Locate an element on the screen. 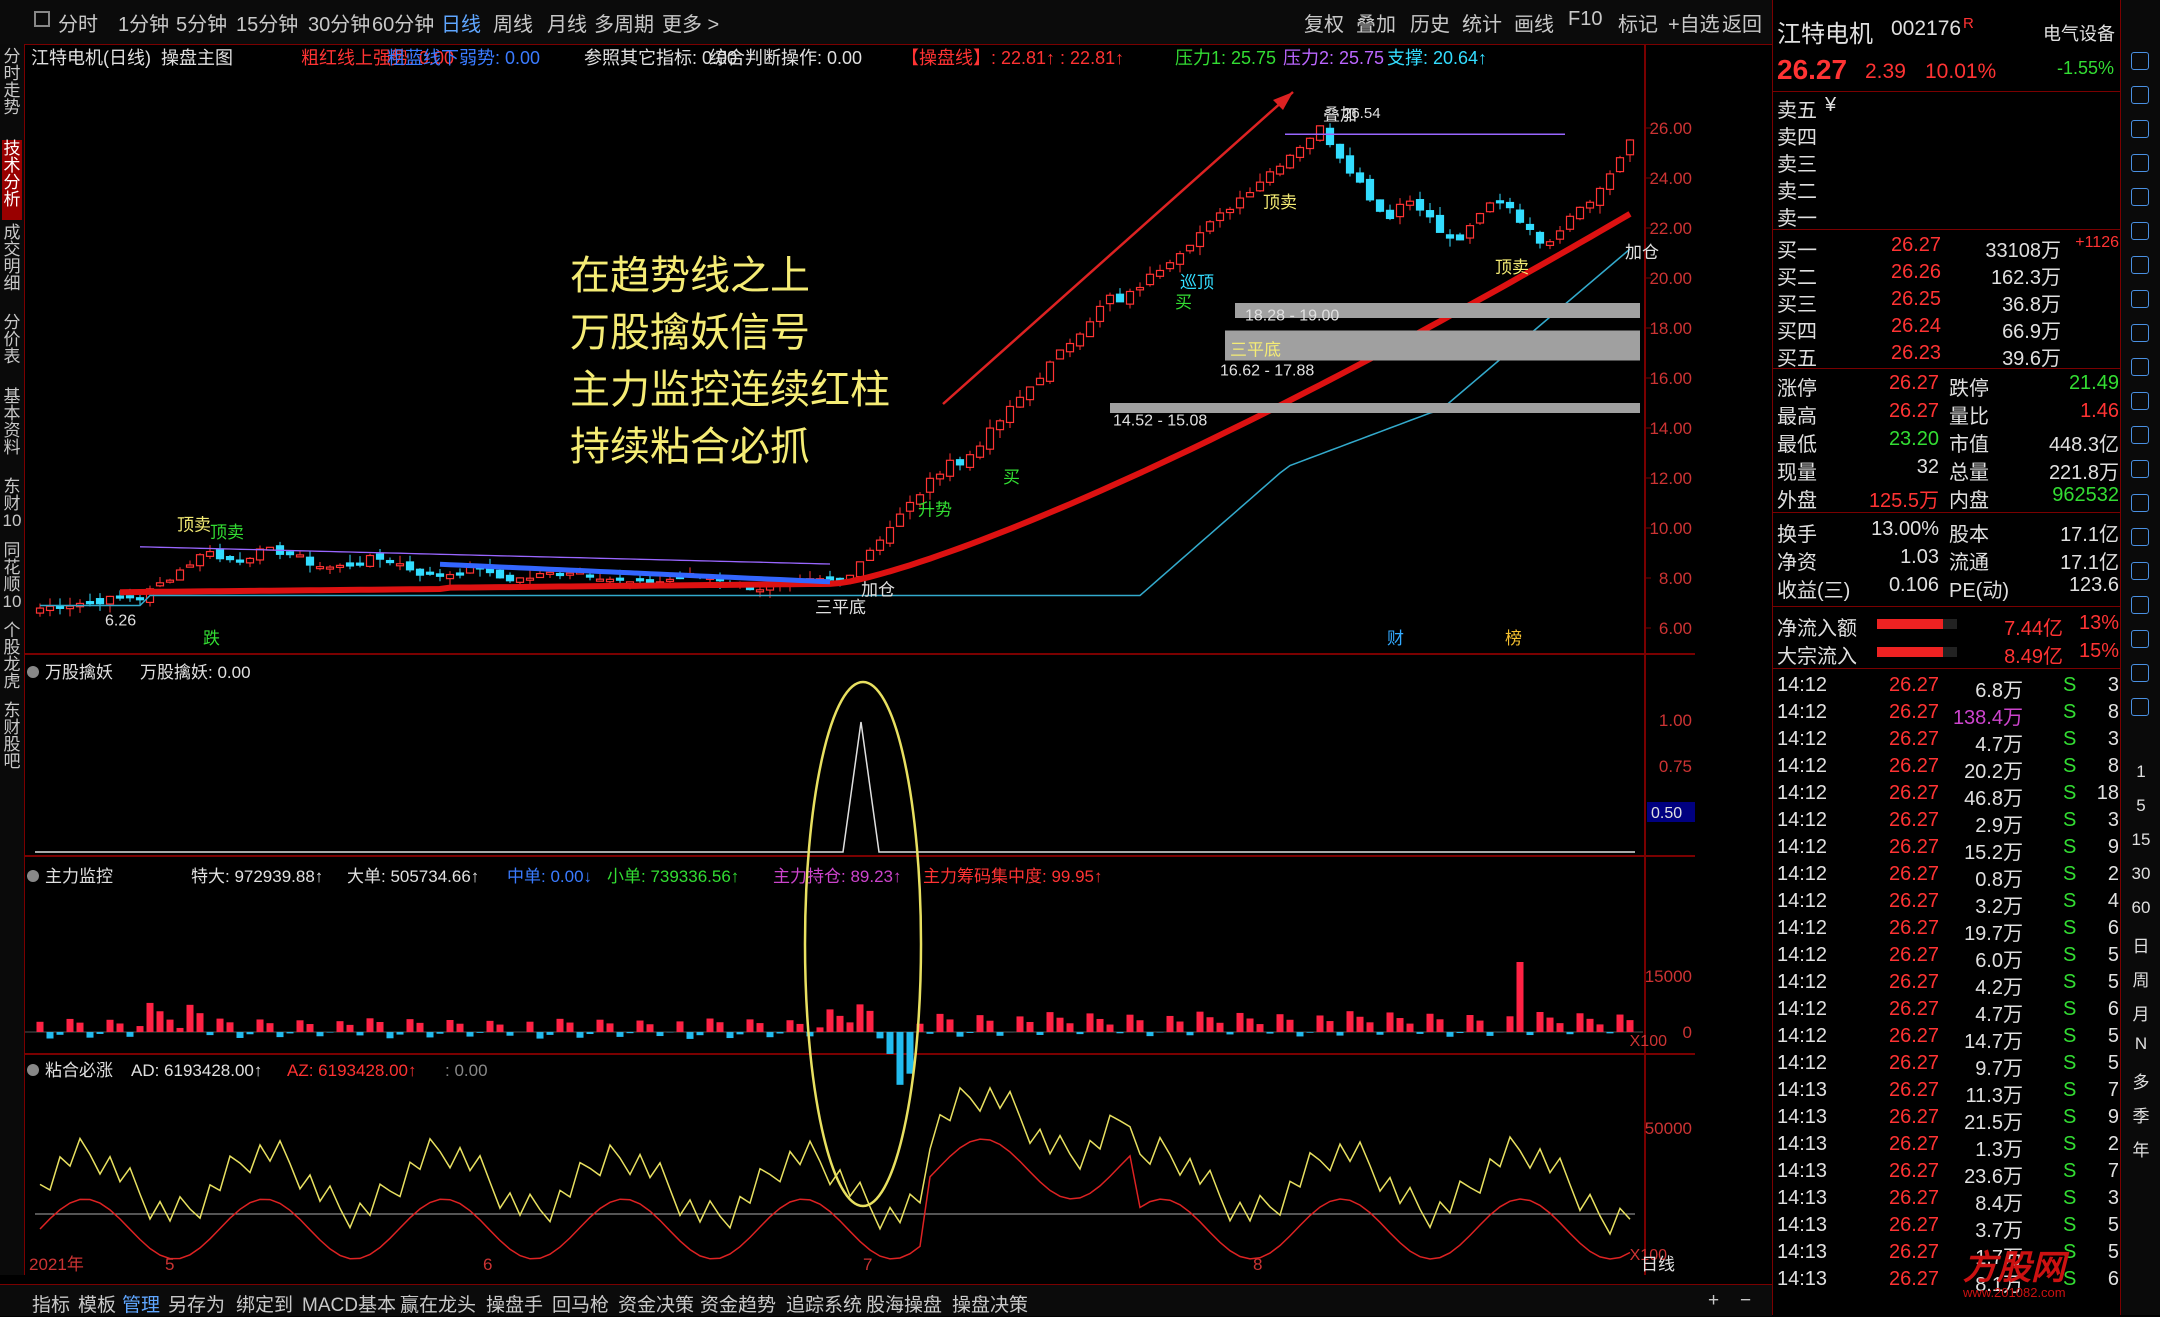 This screenshot has height=1317, width=2160. left-tab: 同花顺10 is located at coordinates (12, 580).